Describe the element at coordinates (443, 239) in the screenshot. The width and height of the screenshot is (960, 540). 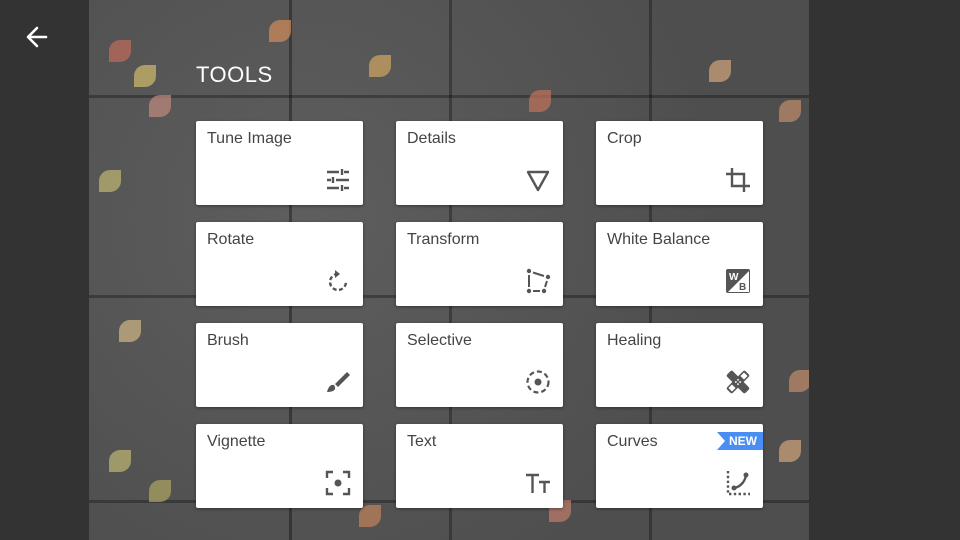
I see `tool-label: Transform` at that location.